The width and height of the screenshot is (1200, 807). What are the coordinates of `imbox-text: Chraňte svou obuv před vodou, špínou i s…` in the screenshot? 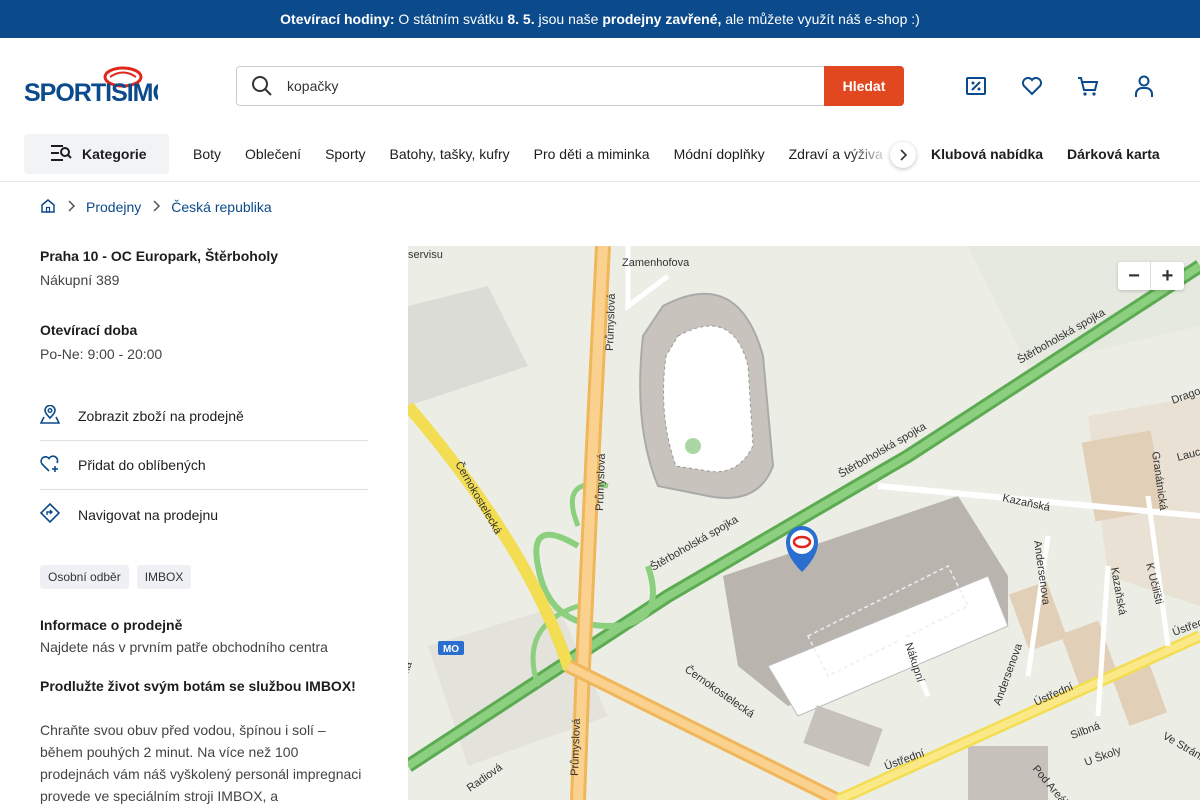 It's located at (204, 763).